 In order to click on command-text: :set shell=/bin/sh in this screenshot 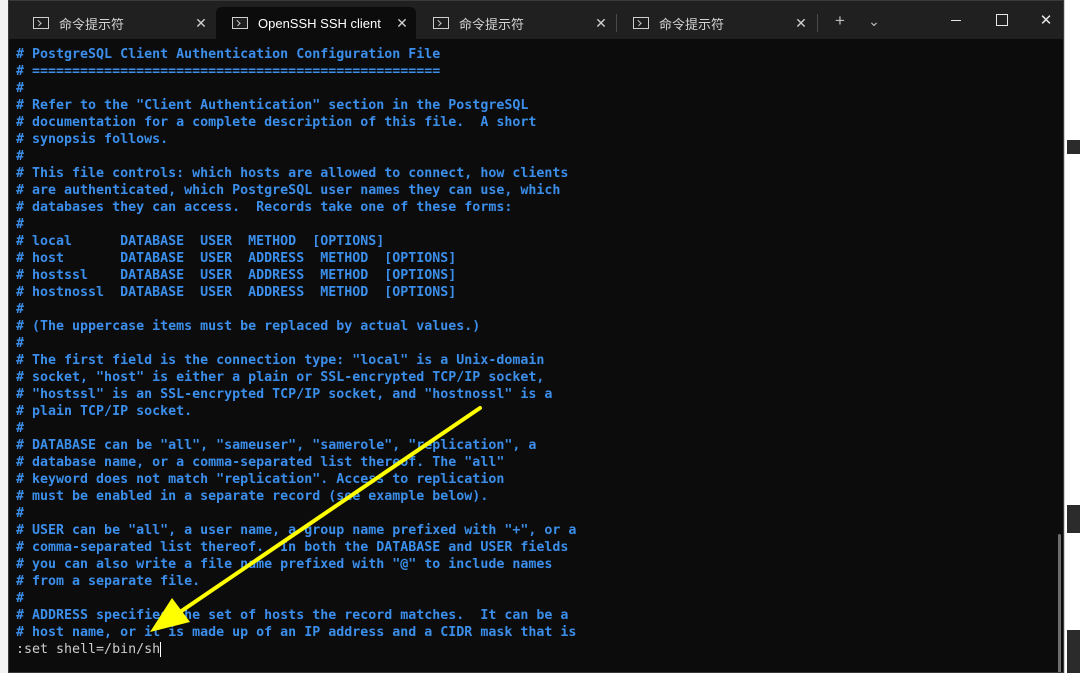, I will do `click(88, 649)`.